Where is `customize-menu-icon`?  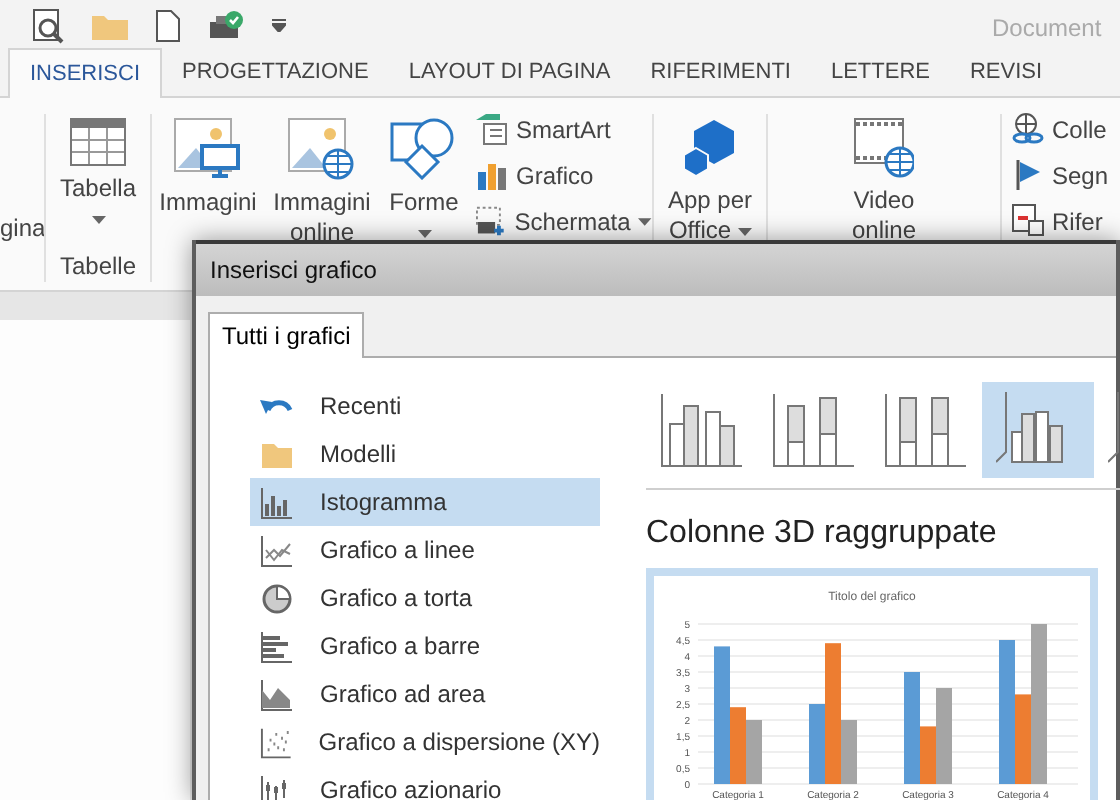 customize-menu-icon is located at coordinates (279, 25).